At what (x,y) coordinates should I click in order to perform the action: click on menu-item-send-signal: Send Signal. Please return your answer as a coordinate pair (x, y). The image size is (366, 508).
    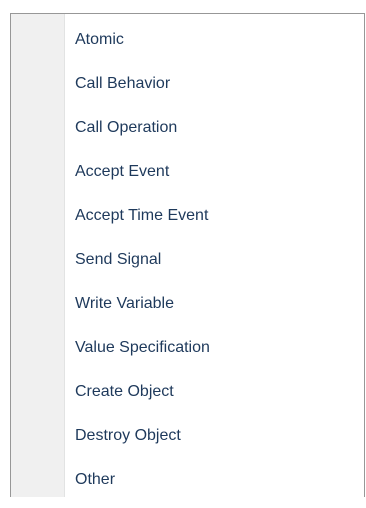
    Looking at the image, I should click on (187, 266).